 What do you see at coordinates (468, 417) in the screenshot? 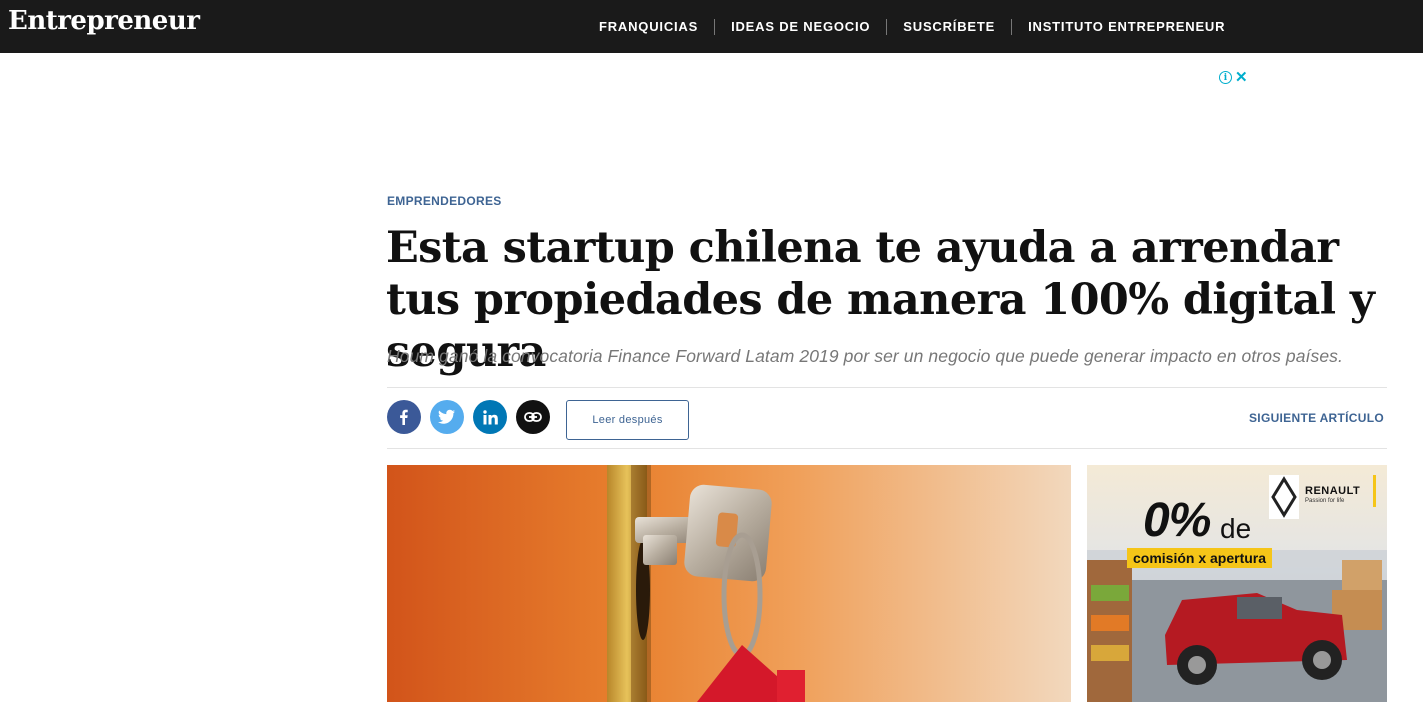
I see `share-buttons` at bounding box center [468, 417].